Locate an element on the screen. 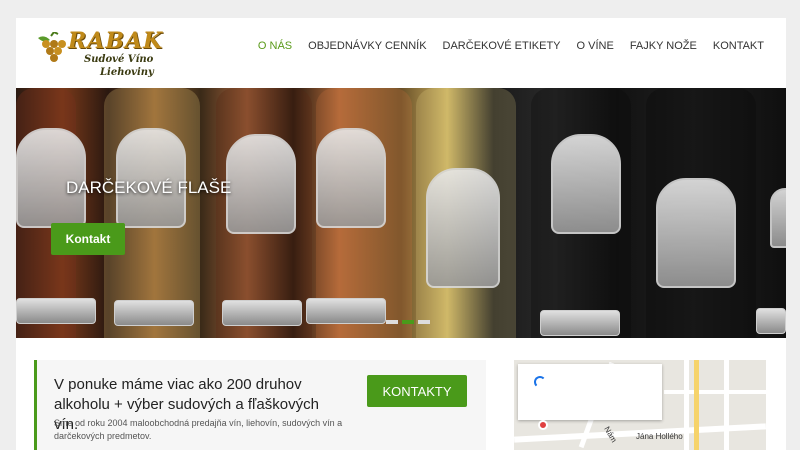 The height and width of the screenshot is (450, 800). loading-spinner-icon is located at coordinates (540, 382).